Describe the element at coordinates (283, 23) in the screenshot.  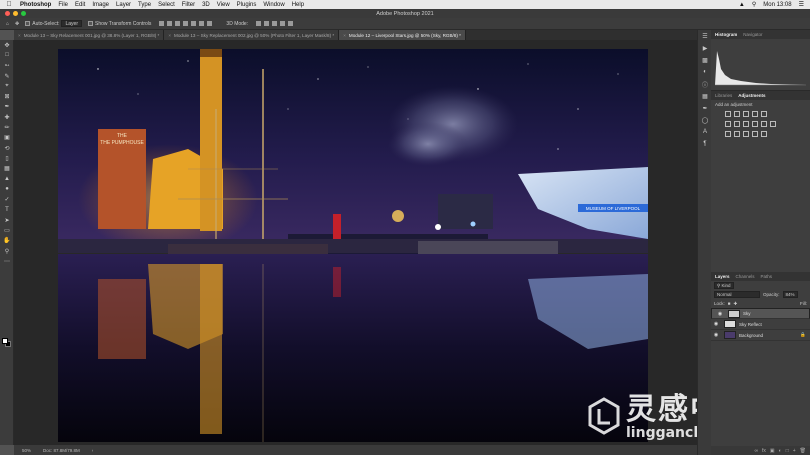
I see `3d-slide-icon` at that location.